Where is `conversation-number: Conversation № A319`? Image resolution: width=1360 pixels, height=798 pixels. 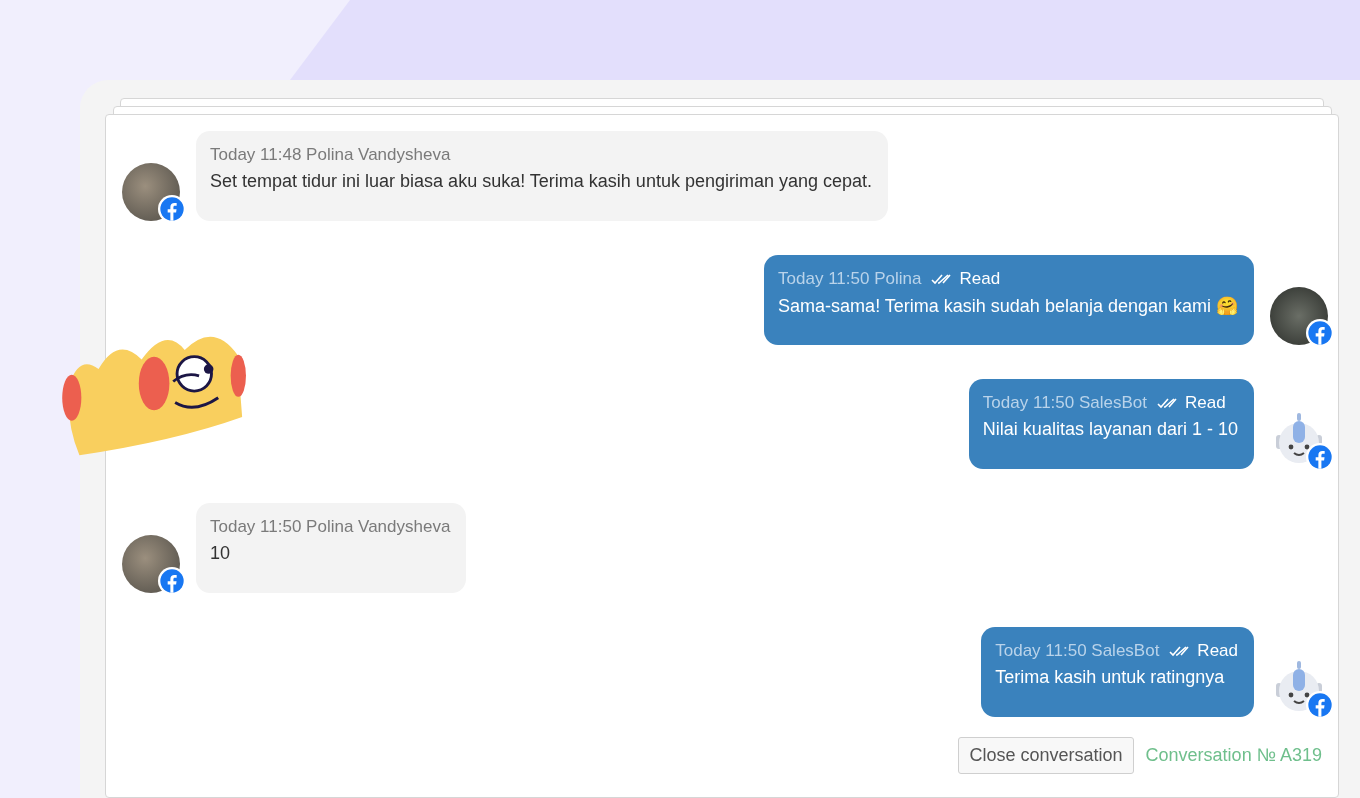 conversation-number: Conversation № A319 is located at coordinates (1233, 755).